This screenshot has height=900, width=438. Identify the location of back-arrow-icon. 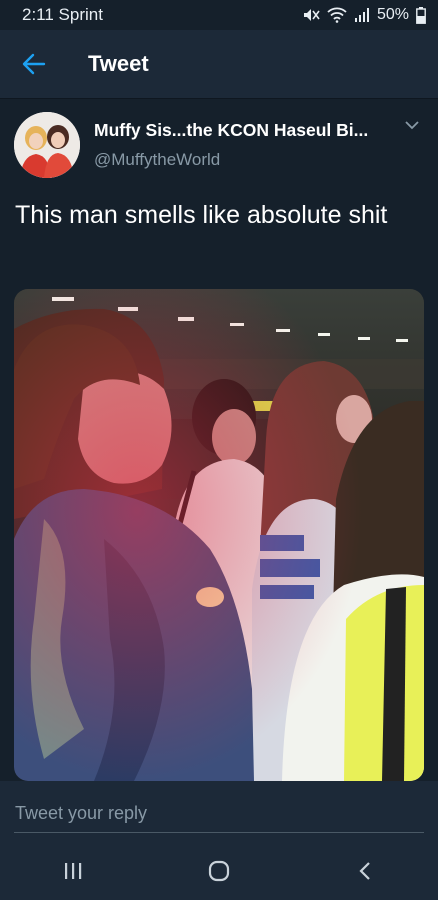
(34, 64).